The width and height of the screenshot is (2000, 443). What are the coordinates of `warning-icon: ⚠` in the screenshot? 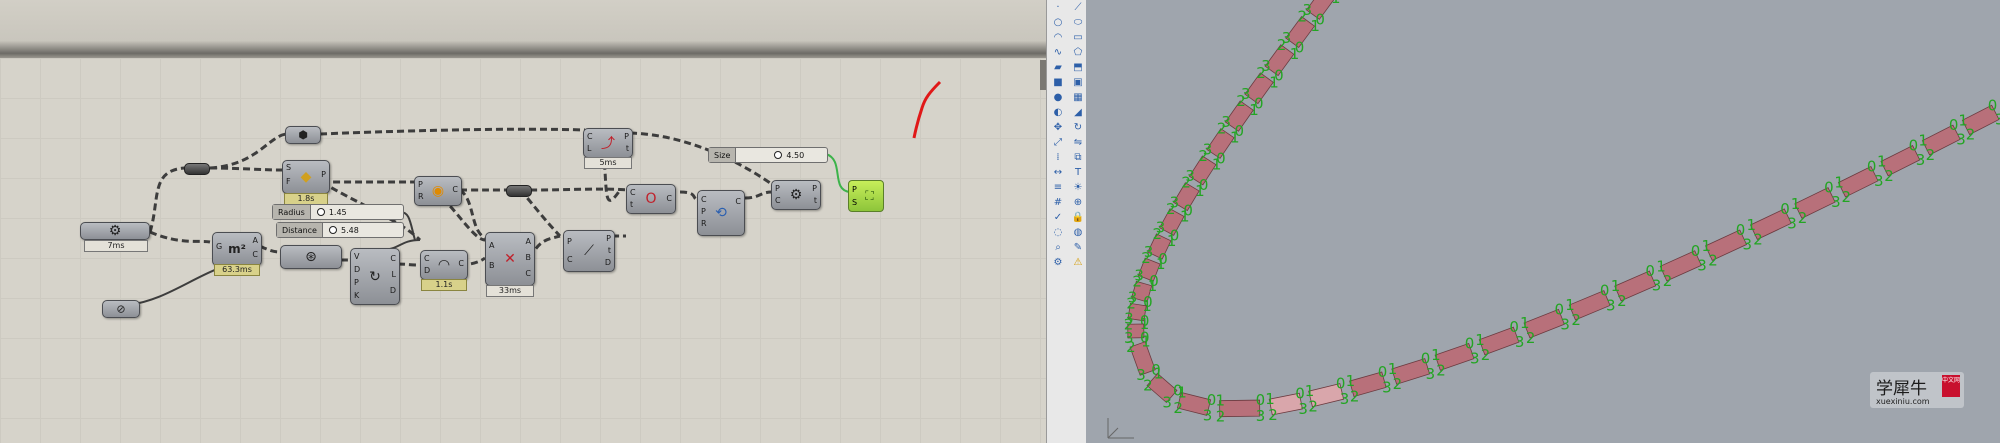 It's located at (1078, 263).